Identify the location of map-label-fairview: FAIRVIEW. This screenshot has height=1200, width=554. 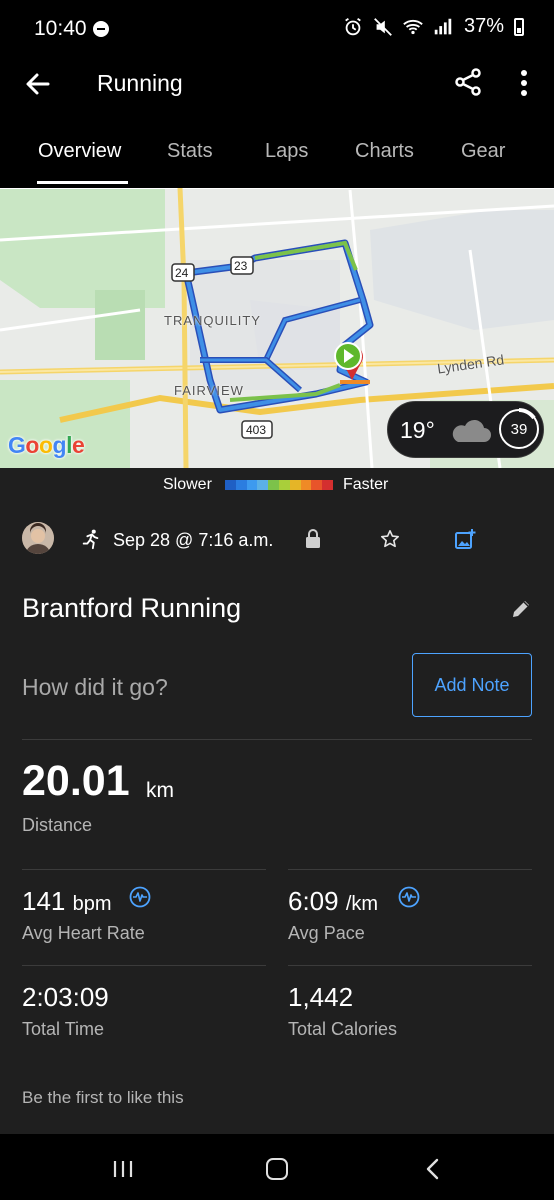
(209, 390).